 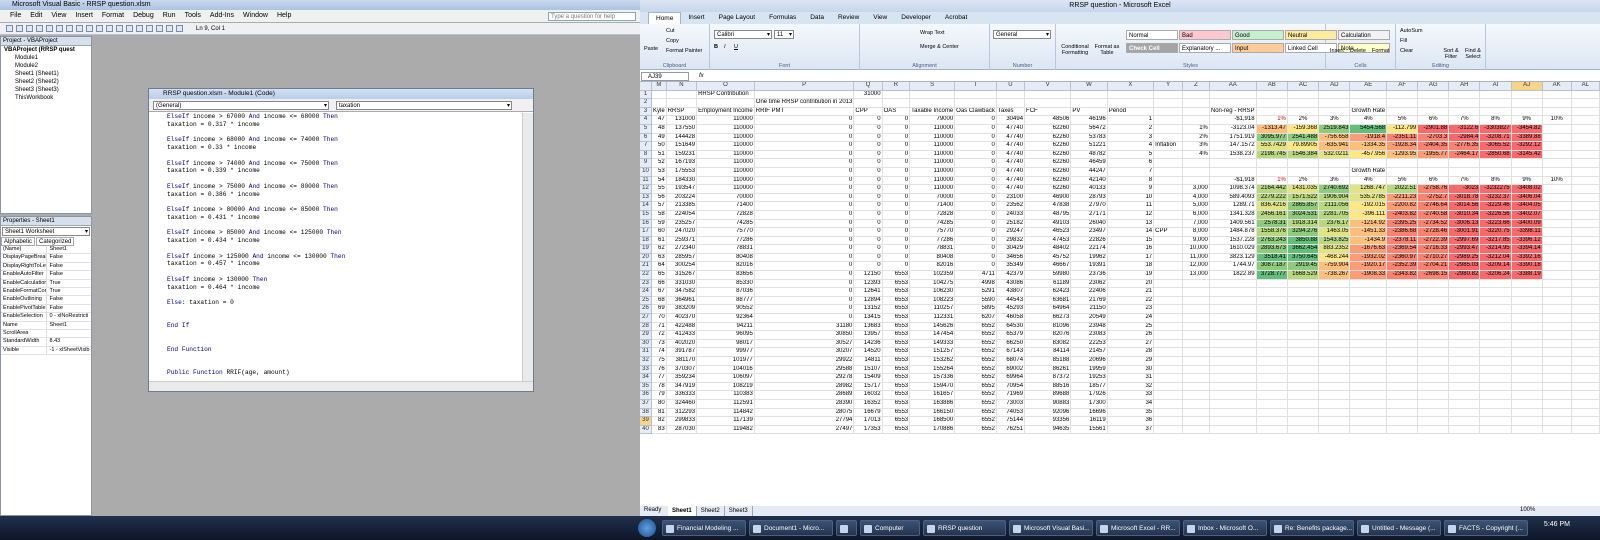 What do you see at coordinates (1433, 198) in the screenshot?
I see `cell: -2752.7` at bounding box center [1433, 198].